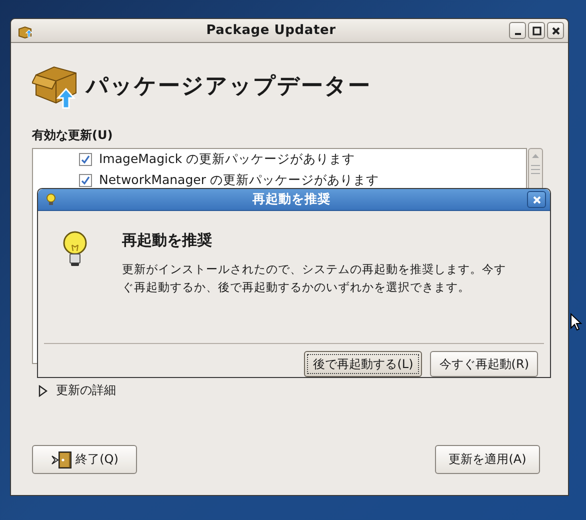 The image size is (586, 520). What do you see at coordinates (61, 459) in the screenshot?
I see `exit-door-icon` at bounding box center [61, 459].